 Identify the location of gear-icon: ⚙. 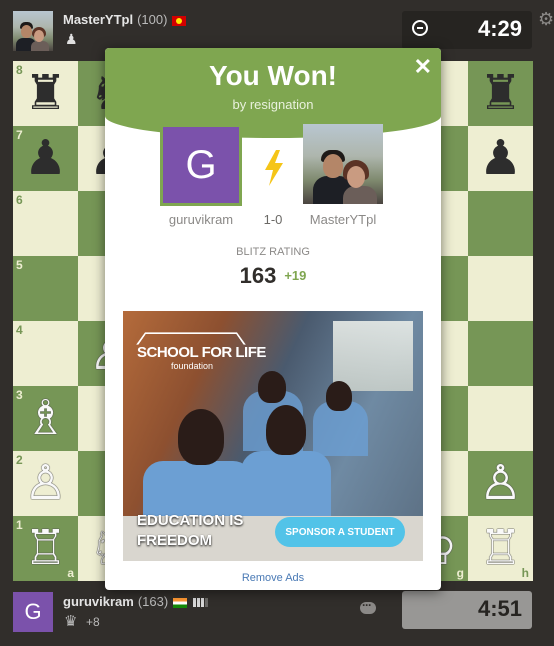
(546, 19).